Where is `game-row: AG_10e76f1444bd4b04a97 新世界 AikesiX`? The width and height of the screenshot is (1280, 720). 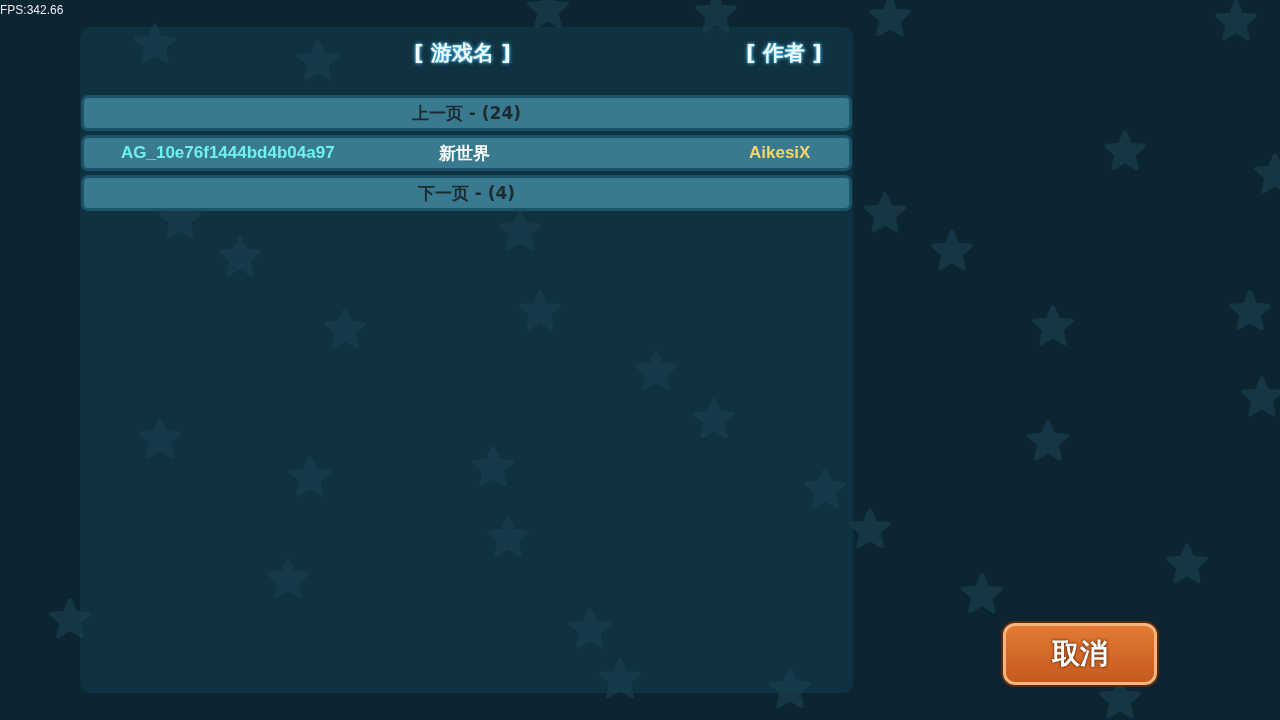 game-row: AG_10e76f1444bd4b04a97 新世界 AikesiX is located at coordinates (466, 153).